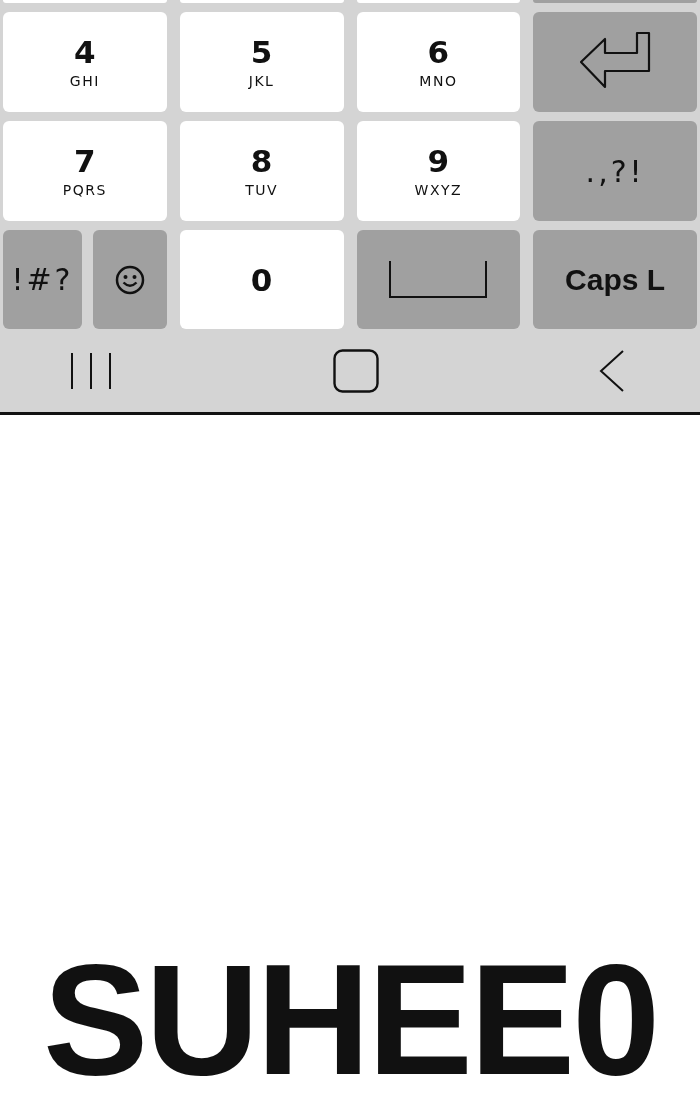 Image resolution: width=700 pixels, height=1120 pixels. I want to click on key: Caps L, so click(615, 279).